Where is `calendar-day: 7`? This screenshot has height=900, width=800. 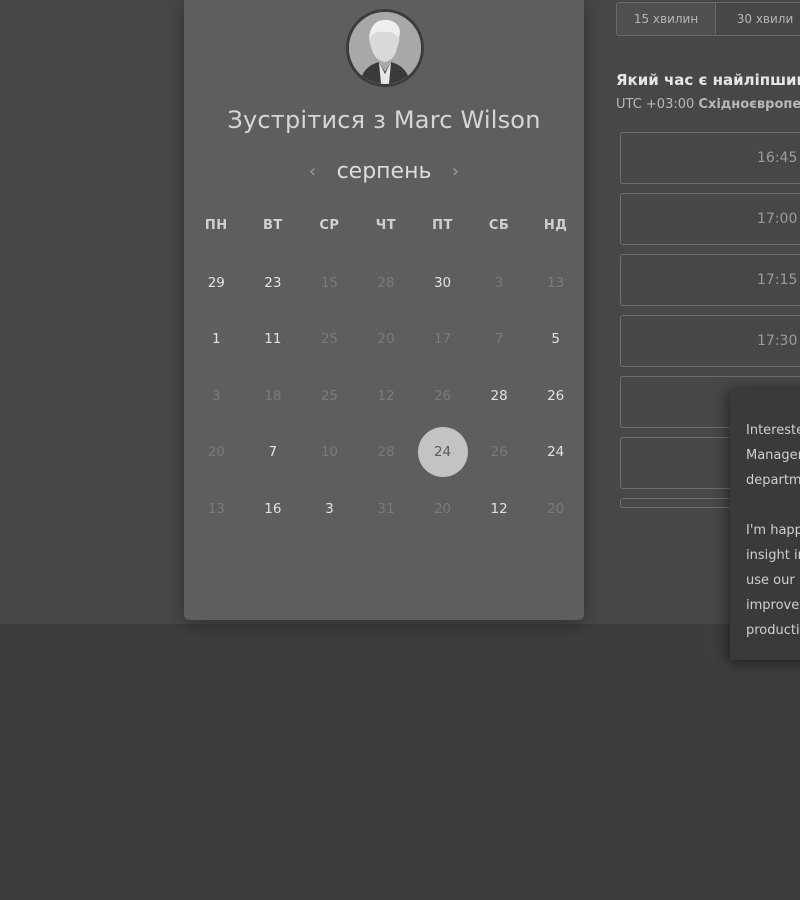 calendar-day: 7 is located at coordinates (273, 452).